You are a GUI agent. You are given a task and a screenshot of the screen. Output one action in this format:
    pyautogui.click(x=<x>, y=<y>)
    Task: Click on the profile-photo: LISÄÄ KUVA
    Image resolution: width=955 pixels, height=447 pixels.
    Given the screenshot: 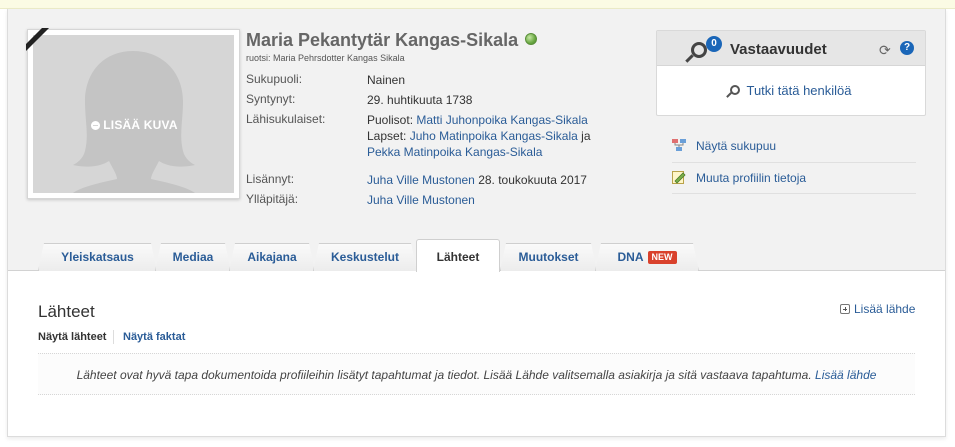 What is the action you would take?
    pyautogui.click(x=133, y=114)
    